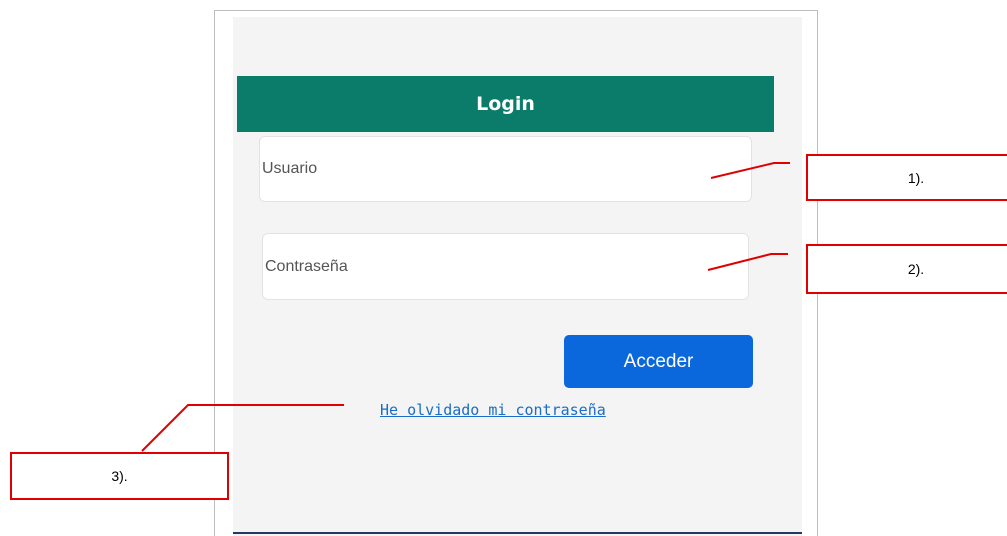 Image resolution: width=1007 pixels, height=536 pixels. I want to click on acceder-button: Acceder, so click(658, 361).